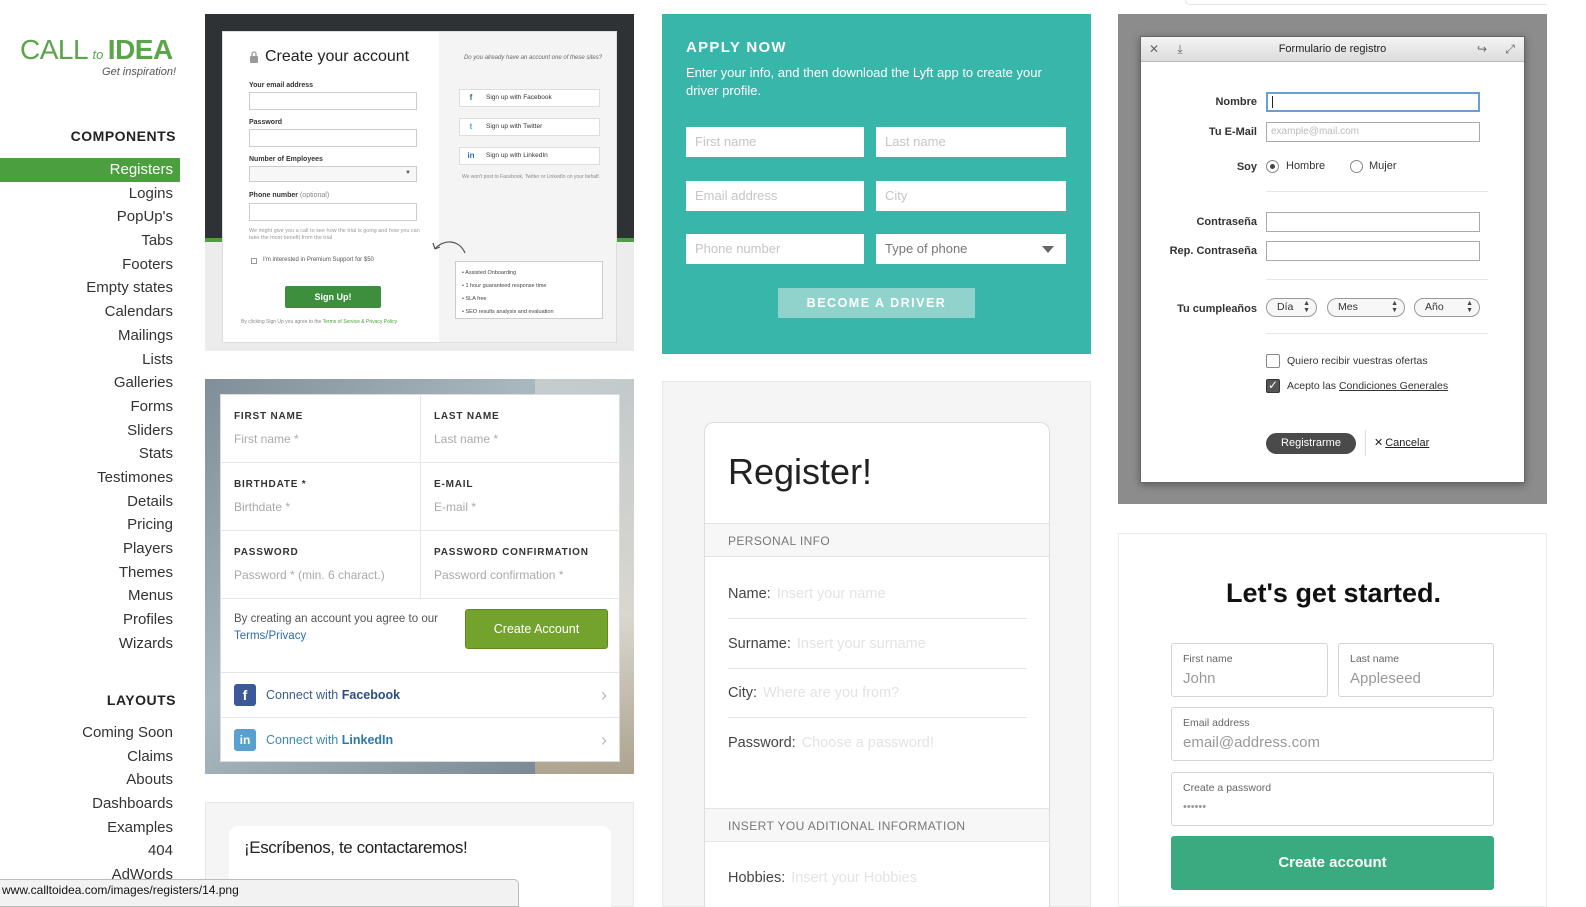 This screenshot has height=907, width=1586. I want to click on email-field: Email address email@address.com, so click(1332, 734).